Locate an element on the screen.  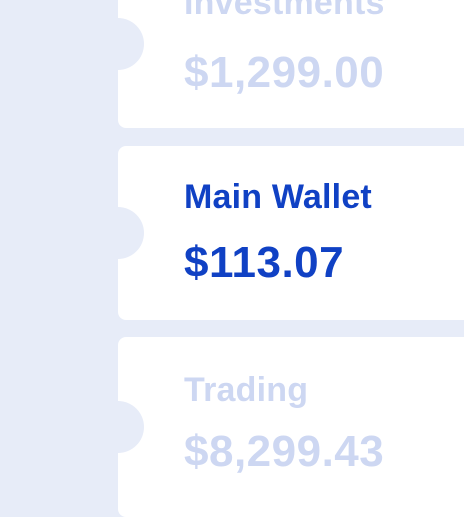
wallet-name: Investments is located at coordinates (284, 11).